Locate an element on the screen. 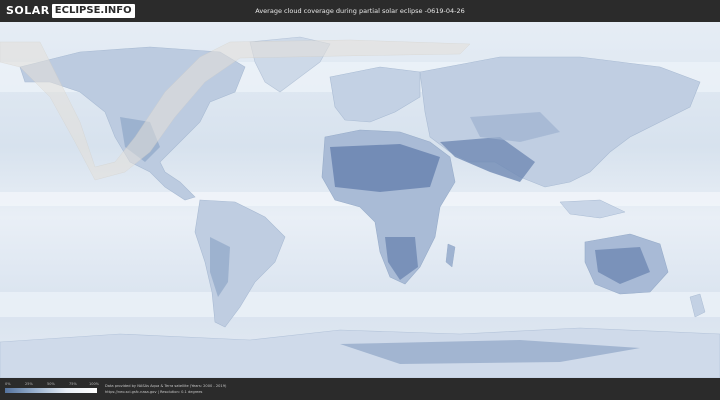 The height and width of the screenshot is (400, 720). legend-tick-75: 75% is located at coordinates (73, 384).